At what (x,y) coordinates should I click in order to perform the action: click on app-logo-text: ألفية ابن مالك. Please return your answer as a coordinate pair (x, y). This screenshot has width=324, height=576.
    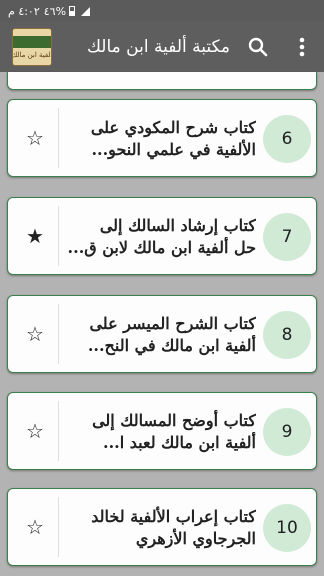
    Looking at the image, I should click on (32, 54).